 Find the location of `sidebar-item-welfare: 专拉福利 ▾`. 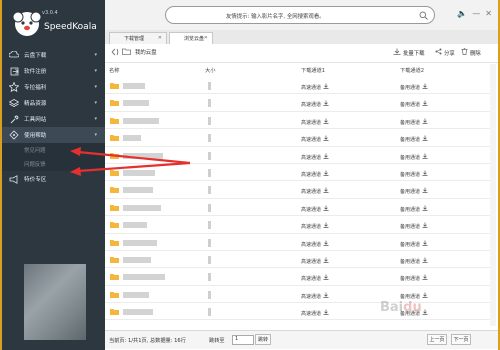

sidebar-item-welfare: 专拉福利 ▾ is located at coordinates (53, 87).